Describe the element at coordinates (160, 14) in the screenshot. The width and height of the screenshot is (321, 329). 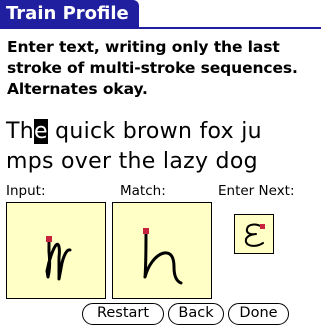
I see `title-bar: Train Profile` at that location.